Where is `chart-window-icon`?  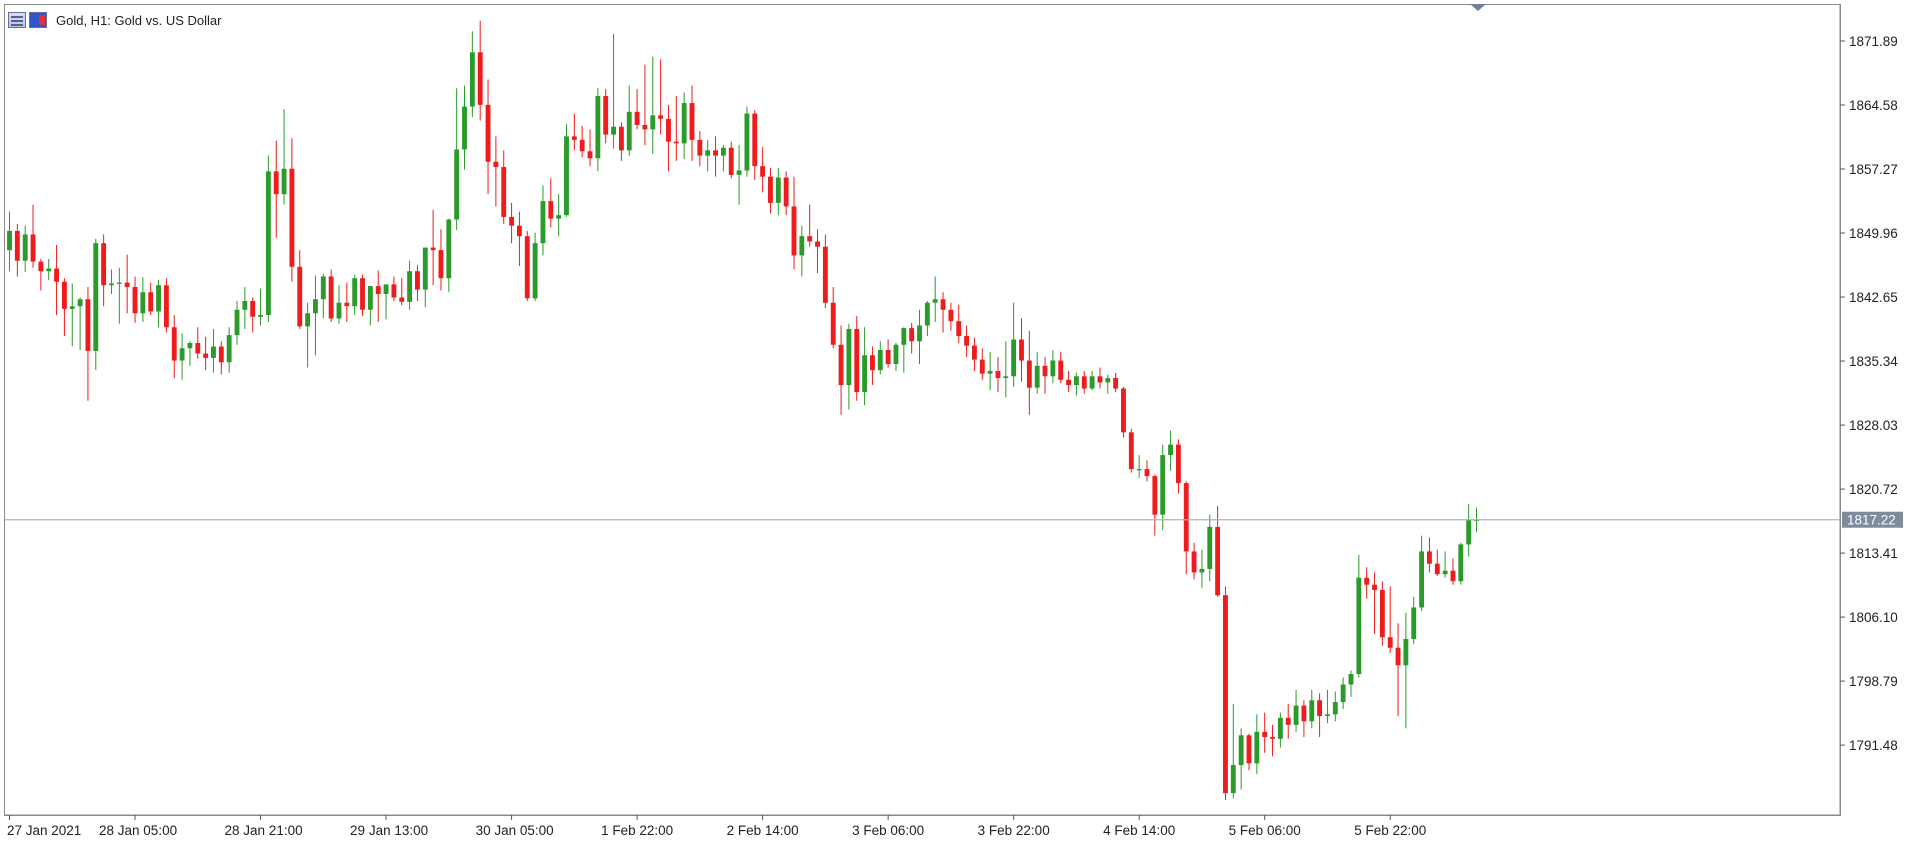 chart-window-icon is located at coordinates (17, 20).